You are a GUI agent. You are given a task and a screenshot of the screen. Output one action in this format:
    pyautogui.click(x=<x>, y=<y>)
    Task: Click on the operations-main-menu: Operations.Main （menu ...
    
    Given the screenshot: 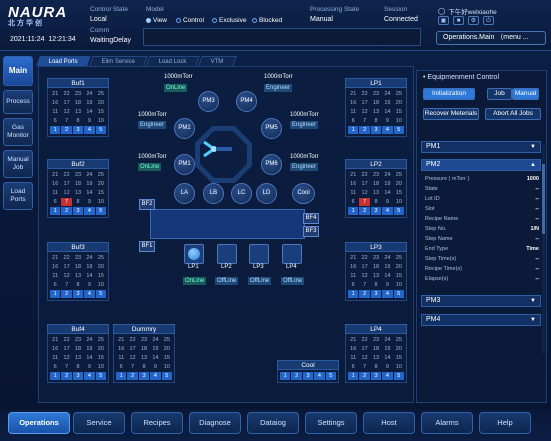 What is the action you would take?
    pyautogui.click(x=491, y=38)
    